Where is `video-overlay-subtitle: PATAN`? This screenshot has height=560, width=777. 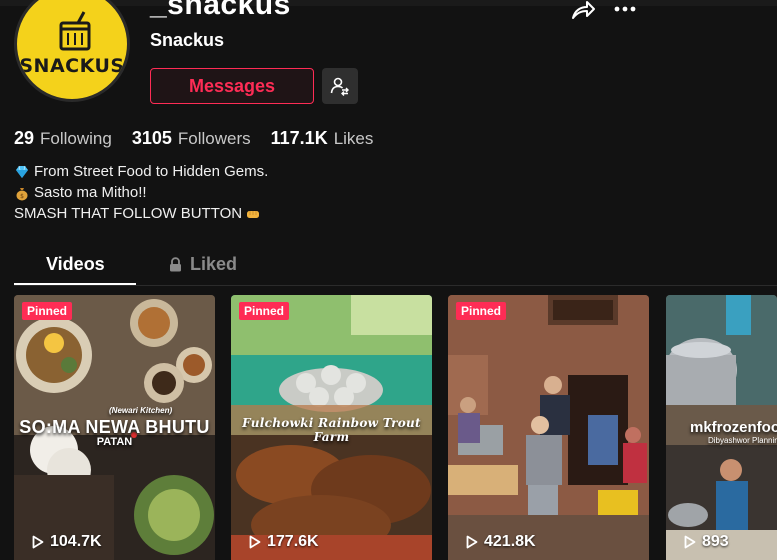
video-overlay-subtitle: PATAN is located at coordinates (114, 442).